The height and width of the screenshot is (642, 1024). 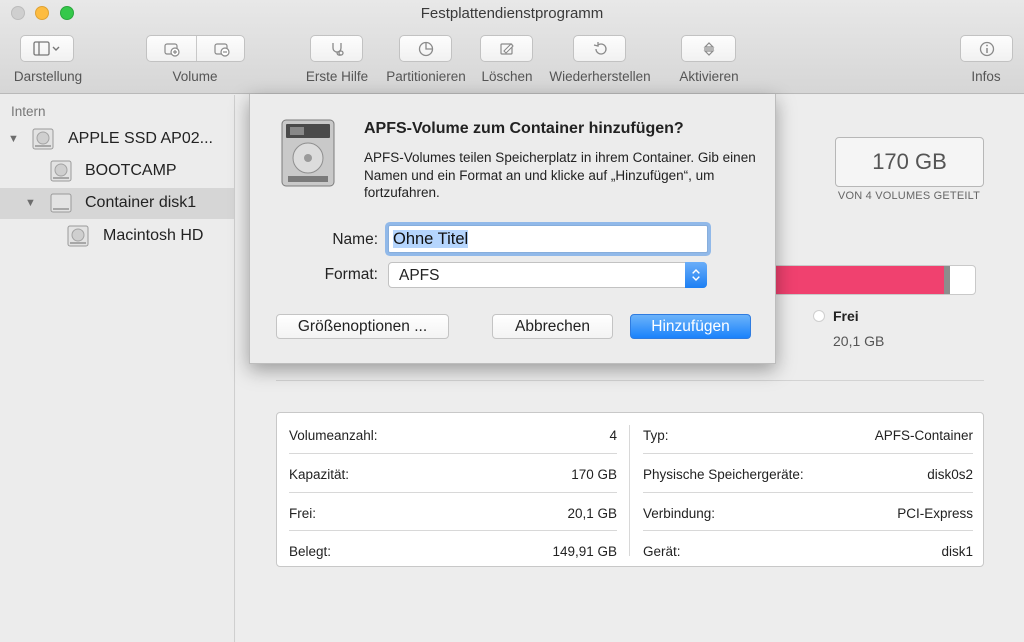 I want to click on name-label: Name:, so click(x=355, y=239).